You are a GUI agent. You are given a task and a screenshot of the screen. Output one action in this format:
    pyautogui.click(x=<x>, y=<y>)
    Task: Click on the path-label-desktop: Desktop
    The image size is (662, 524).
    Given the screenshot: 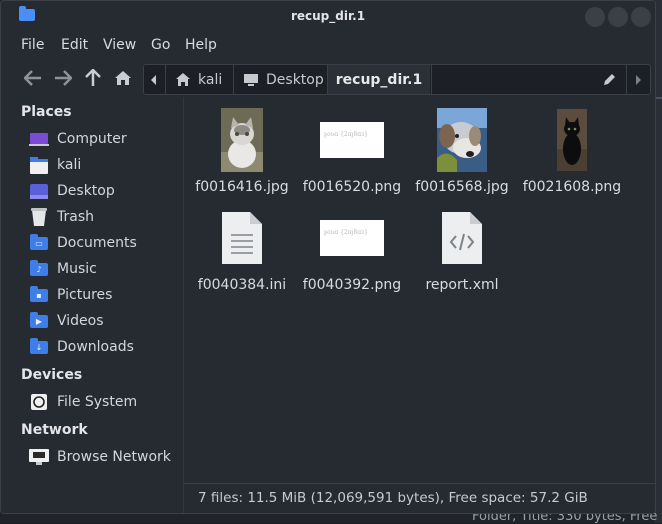 What is the action you would take?
    pyautogui.click(x=295, y=79)
    